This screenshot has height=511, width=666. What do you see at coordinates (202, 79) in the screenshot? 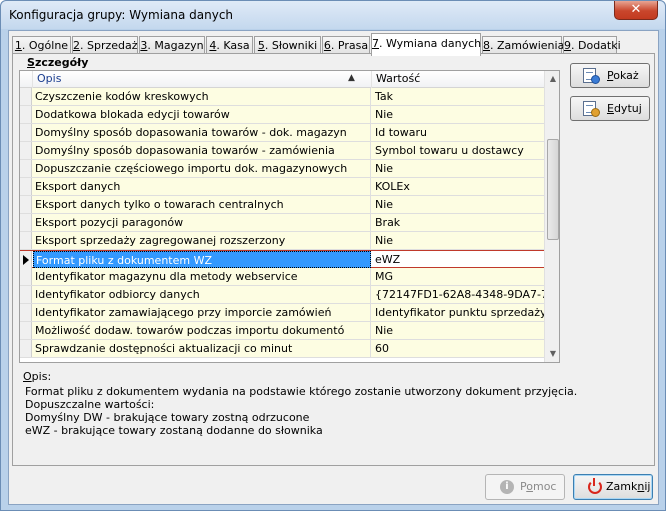
I see `column-header-opis: Opis` at bounding box center [202, 79].